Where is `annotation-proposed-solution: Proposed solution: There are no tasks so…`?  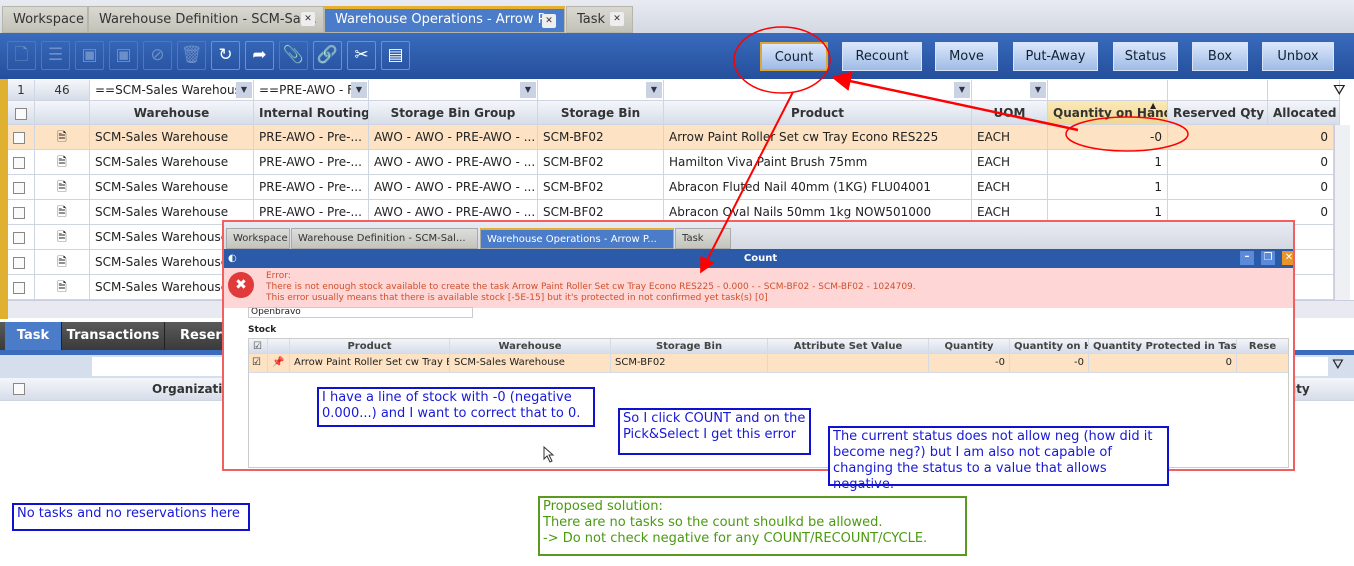
annotation-proposed-solution: Proposed solution: There are no tasks so… is located at coordinates (752, 526).